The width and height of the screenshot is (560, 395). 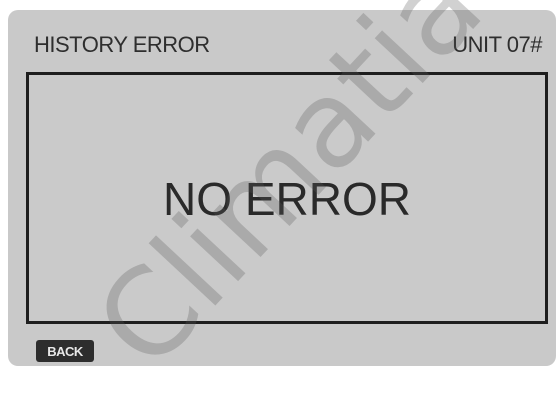 What do you see at coordinates (65, 351) in the screenshot?
I see `back-button: BACK` at bounding box center [65, 351].